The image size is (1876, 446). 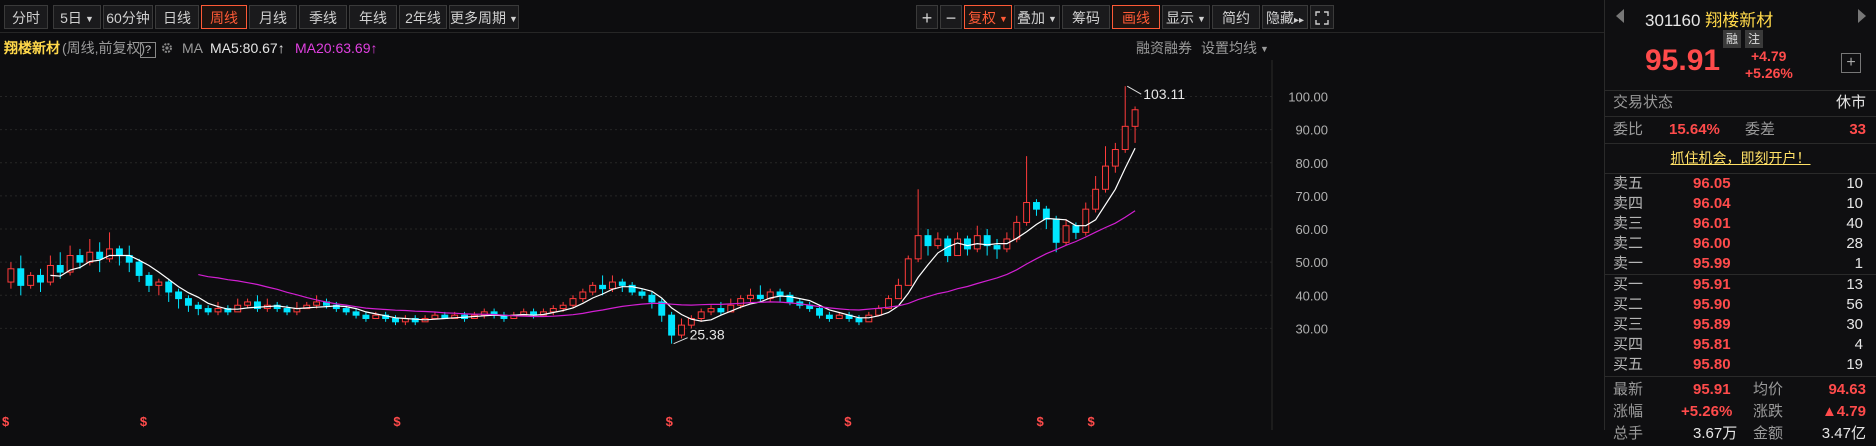 I want to click on help-icon: ?, so click(x=148, y=48).